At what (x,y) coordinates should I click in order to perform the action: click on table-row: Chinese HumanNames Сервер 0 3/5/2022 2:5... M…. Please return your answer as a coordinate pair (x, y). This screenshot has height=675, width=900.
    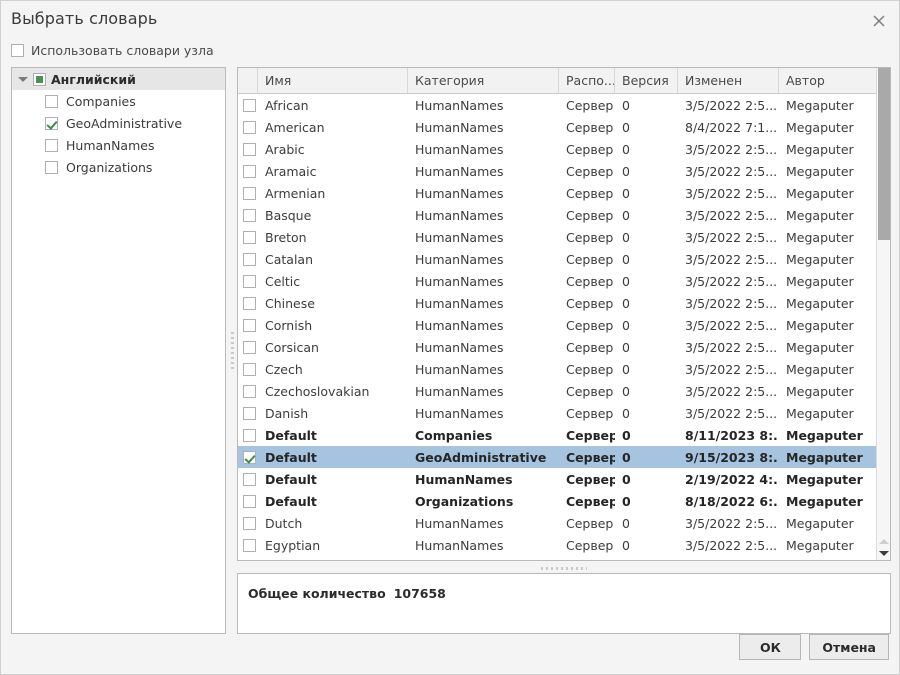
    Looking at the image, I should click on (564, 303).